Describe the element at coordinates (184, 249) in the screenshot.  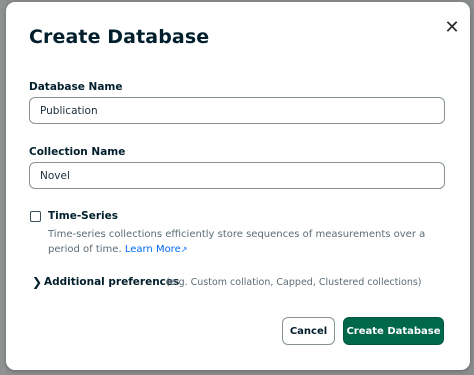
I see `external-link-icon: ↗` at that location.